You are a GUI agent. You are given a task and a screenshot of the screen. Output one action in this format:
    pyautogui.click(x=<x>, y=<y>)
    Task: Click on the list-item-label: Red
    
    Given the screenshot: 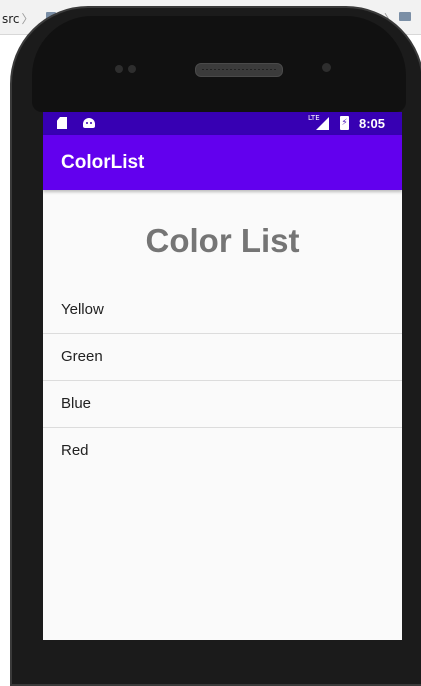 What is the action you would take?
    pyautogui.click(x=75, y=450)
    